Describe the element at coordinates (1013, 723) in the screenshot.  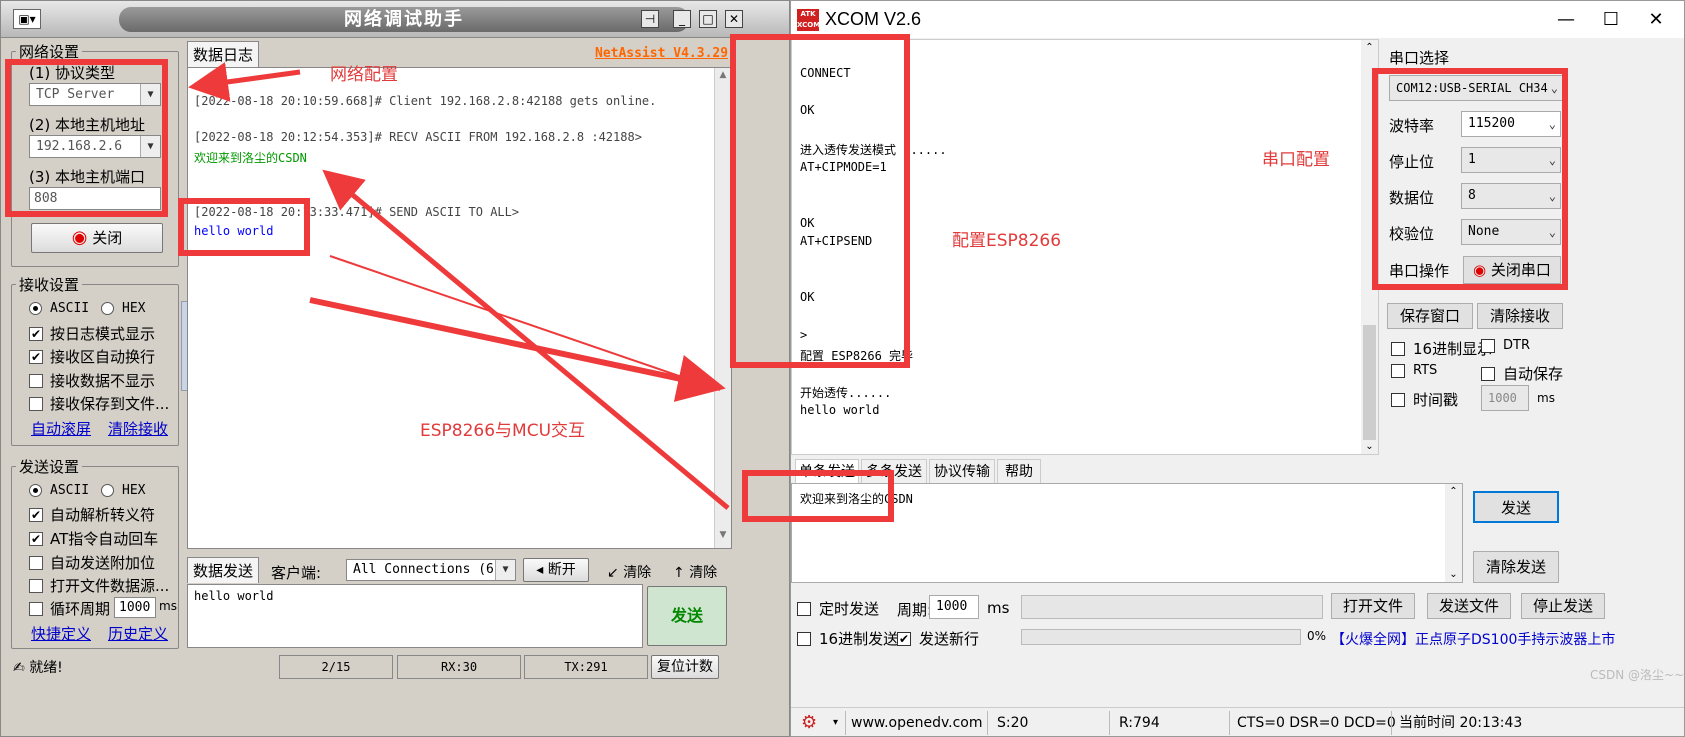
I see `status-sent: S:20` at that location.